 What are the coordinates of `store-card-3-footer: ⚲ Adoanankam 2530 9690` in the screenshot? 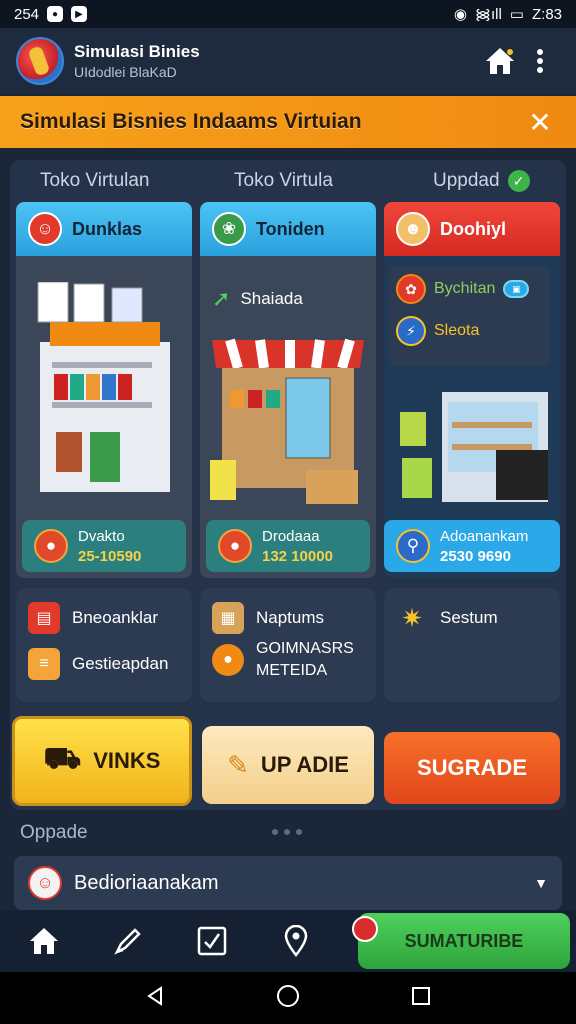 It's located at (472, 546).